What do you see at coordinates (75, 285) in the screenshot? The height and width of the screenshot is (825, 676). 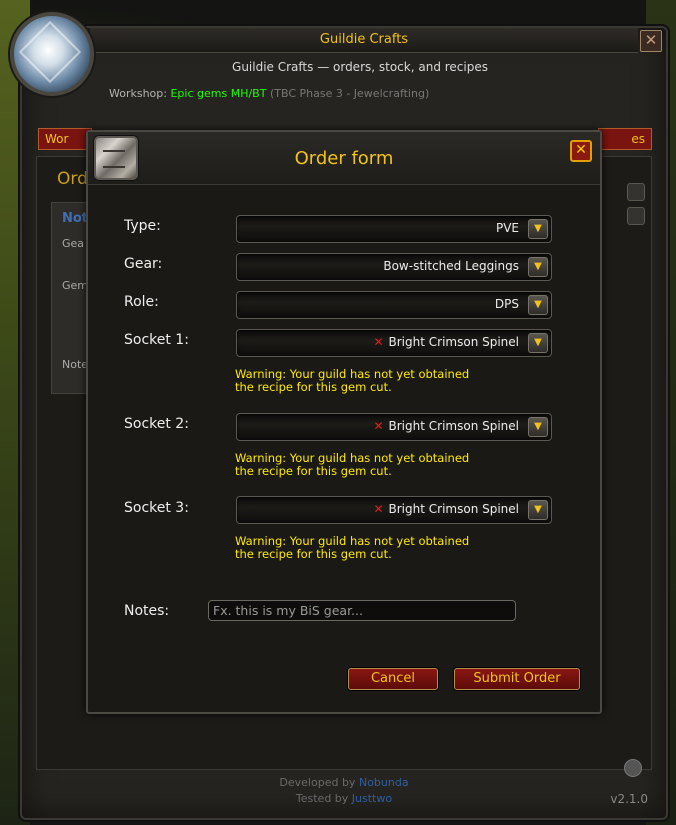 I see `card-label-gems: Gem` at bounding box center [75, 285].